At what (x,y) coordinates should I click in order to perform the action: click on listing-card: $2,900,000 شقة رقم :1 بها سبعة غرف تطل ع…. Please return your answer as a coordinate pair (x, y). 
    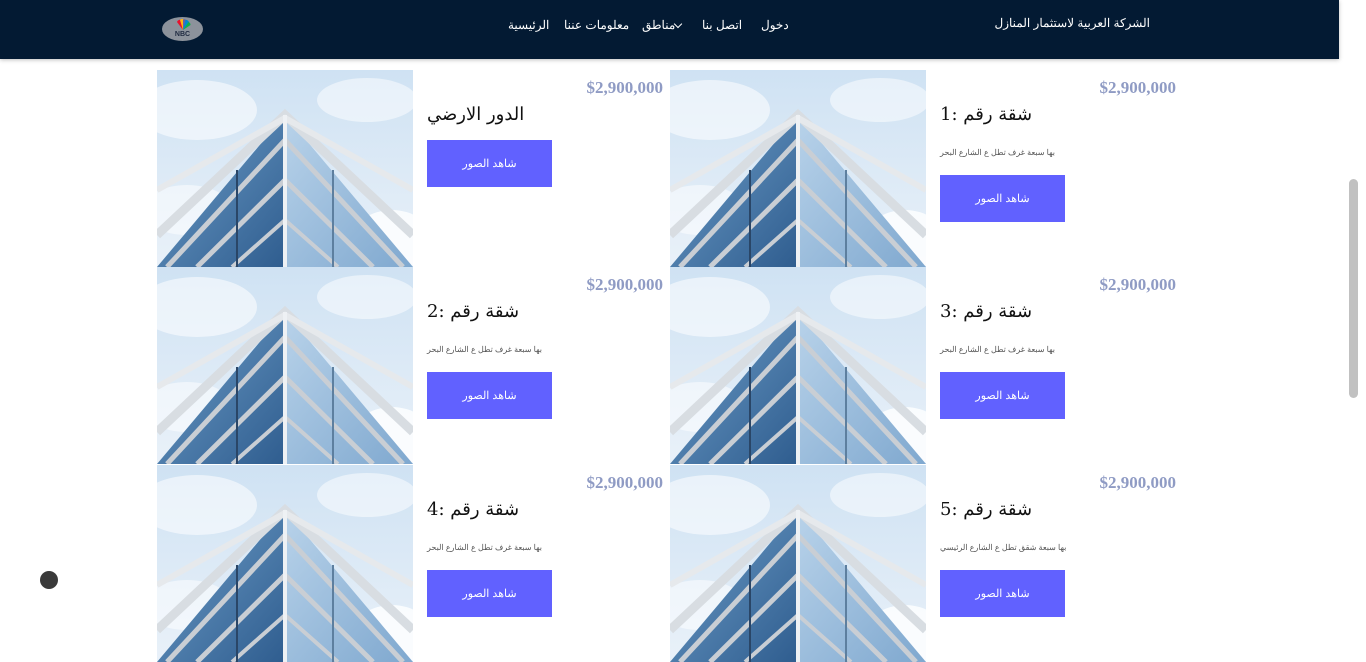
    Looking at the image, I should click on (925, 168).